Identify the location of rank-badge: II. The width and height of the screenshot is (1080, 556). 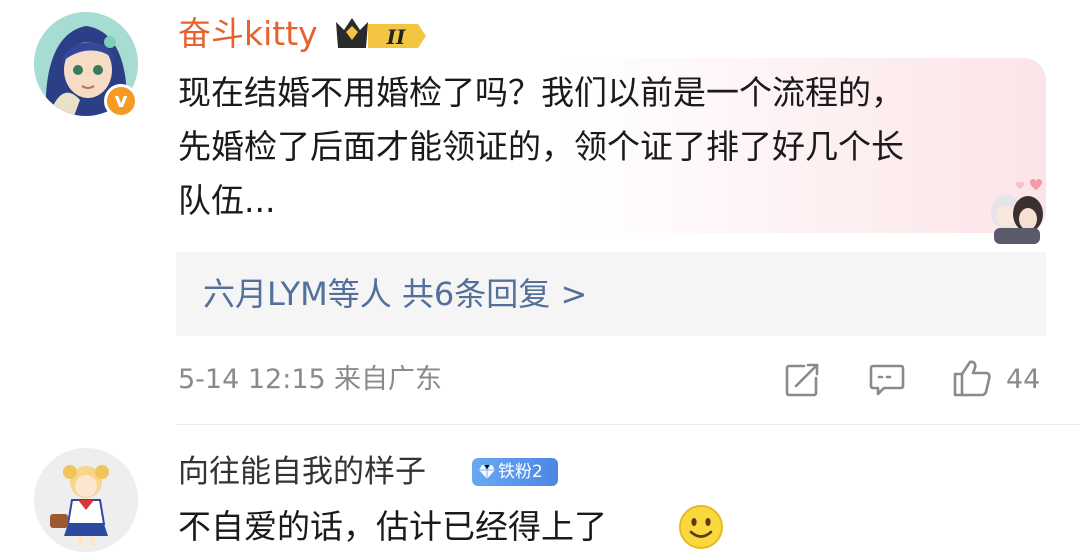
(381, 33).